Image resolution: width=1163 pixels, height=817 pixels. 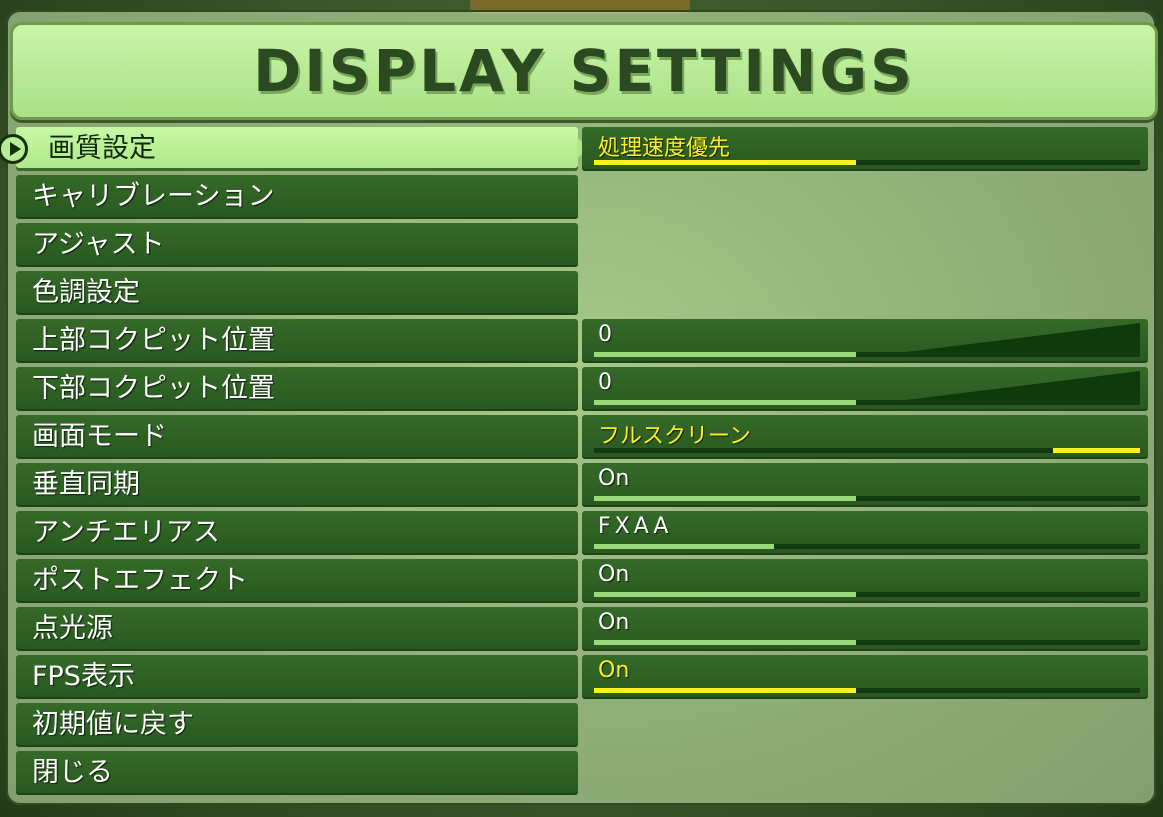 I want to click on menu-item-label: 閉じる, so click(x=297, y=773).